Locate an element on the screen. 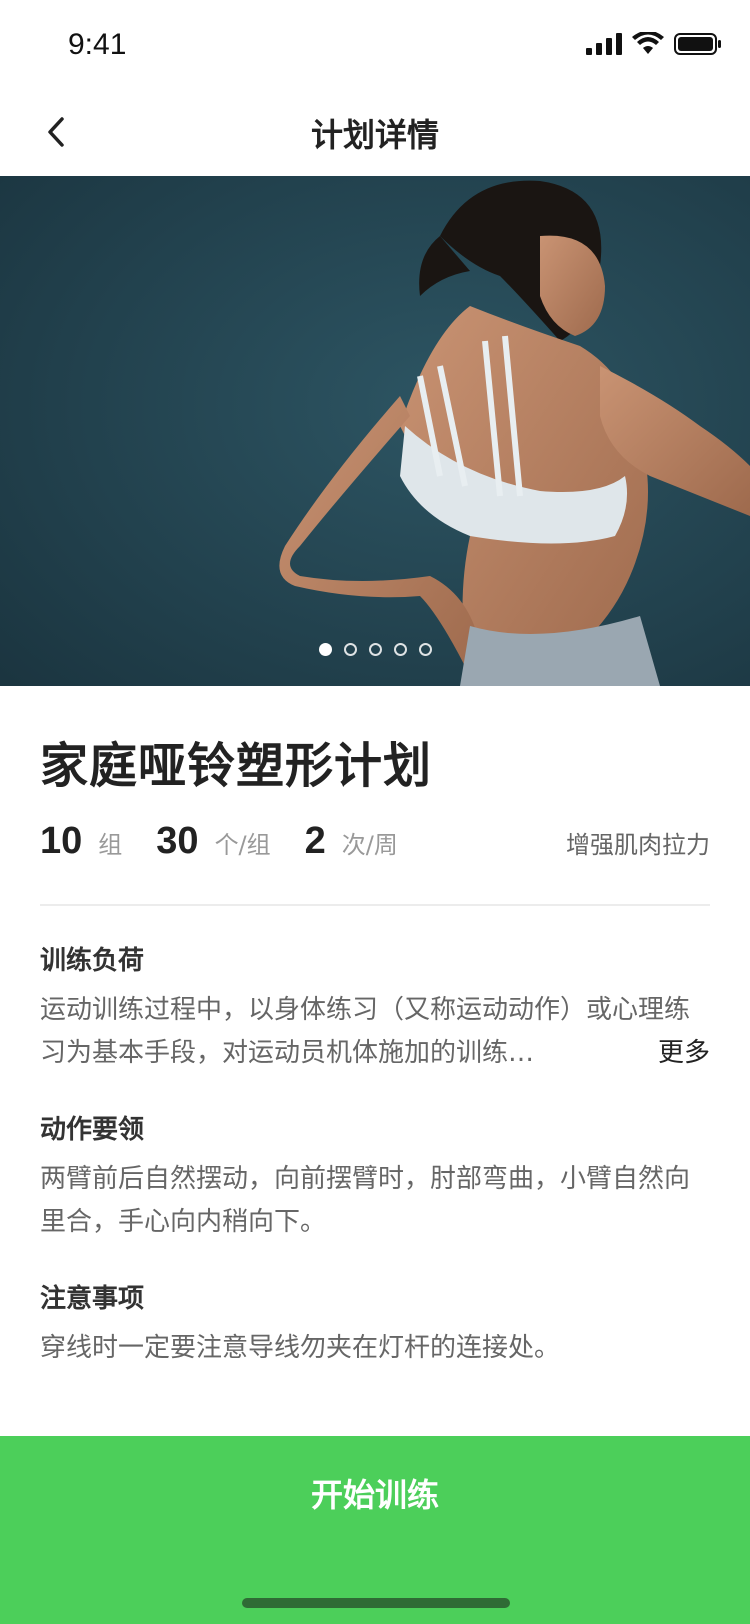  section-body-notes: 穿线时一定要注意导线勿夹在灯杆的连接处。 is located at coordinates (300, 1348).